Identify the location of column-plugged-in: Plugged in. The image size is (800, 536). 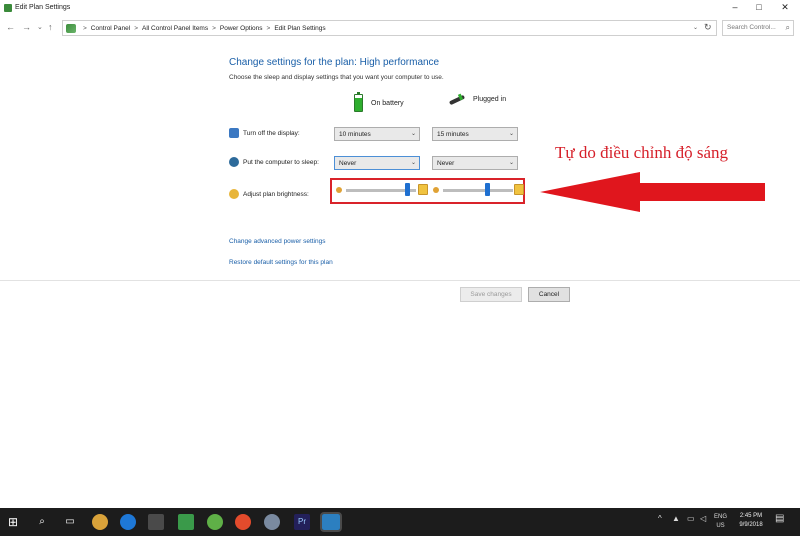
(477, 99).